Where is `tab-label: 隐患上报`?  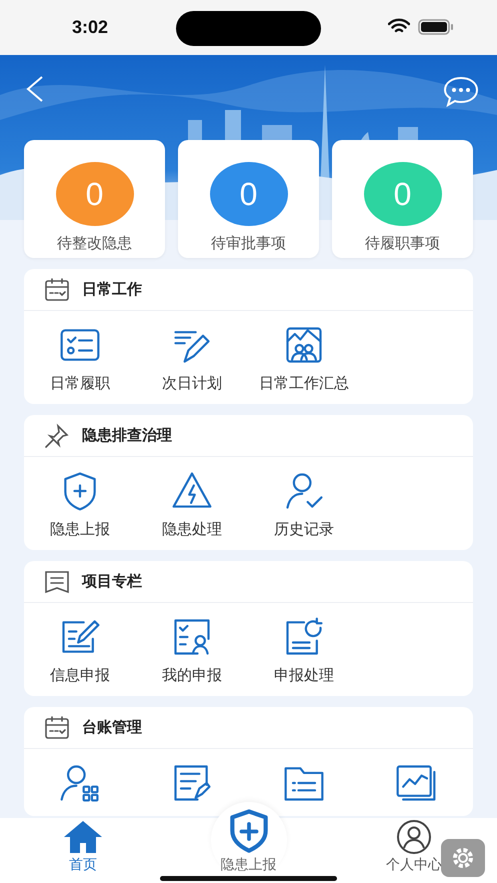 tab-label: 隐患上报 is located at coordinates (248, 865).